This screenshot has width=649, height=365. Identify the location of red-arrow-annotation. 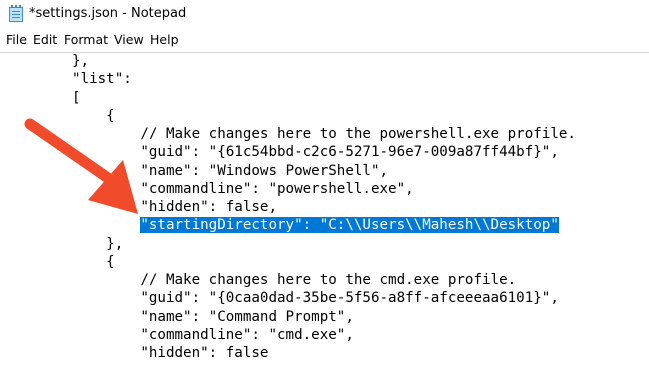
(81, 166).